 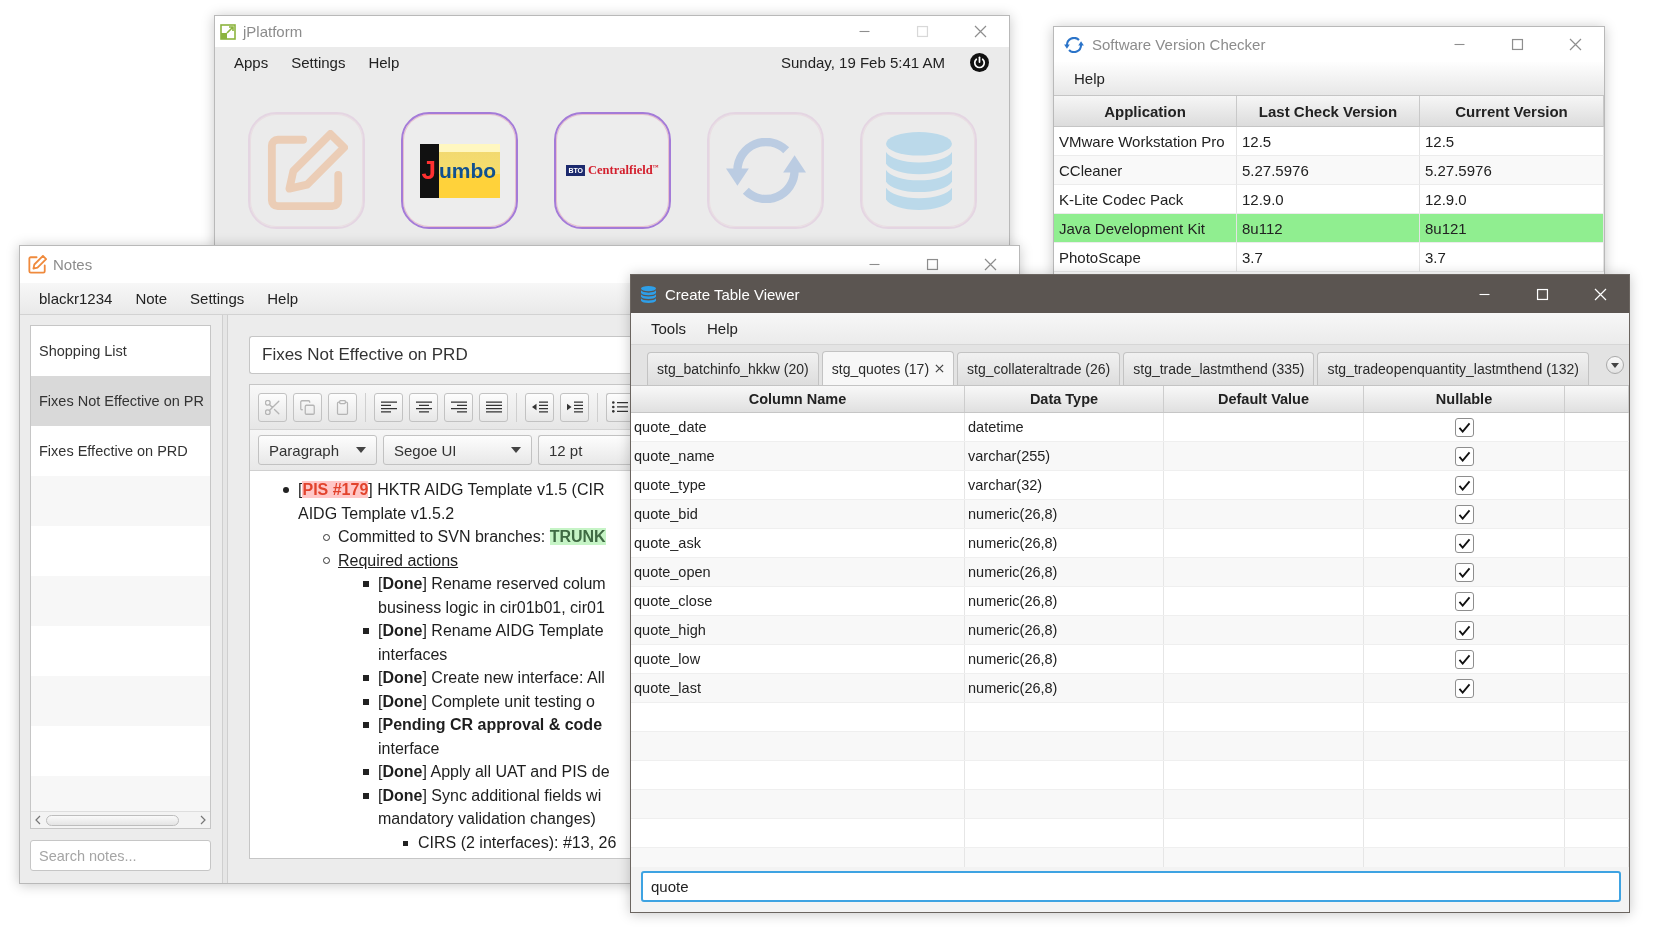 What do you see at coordinates (1453, 368) in the screenshot?
I see `tab: stg_tradeopenquantity_lastmthend (132)` at bounding box center [1453, 368].